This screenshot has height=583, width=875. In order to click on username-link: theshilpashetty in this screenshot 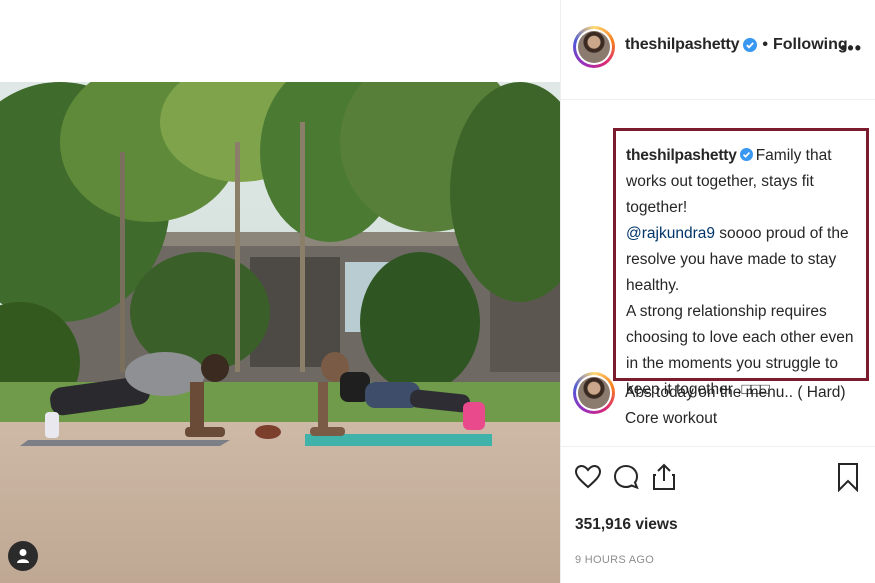, I will do `click(682, 45)`.